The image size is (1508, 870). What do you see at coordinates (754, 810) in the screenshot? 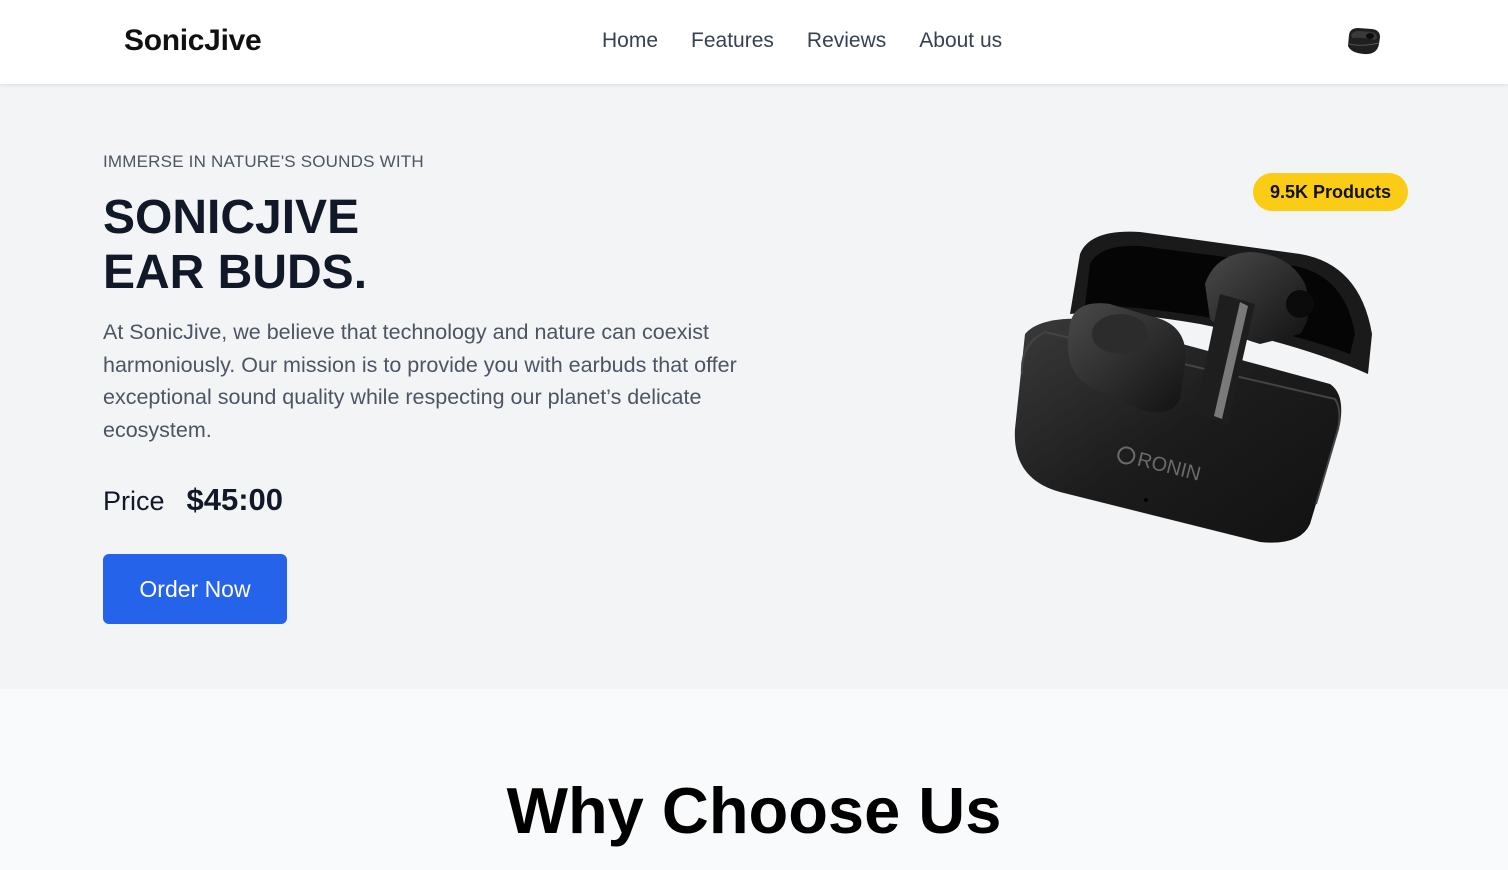
I see `why-choose-us-title: Why Choose Us` at bounding box center [754, 810].